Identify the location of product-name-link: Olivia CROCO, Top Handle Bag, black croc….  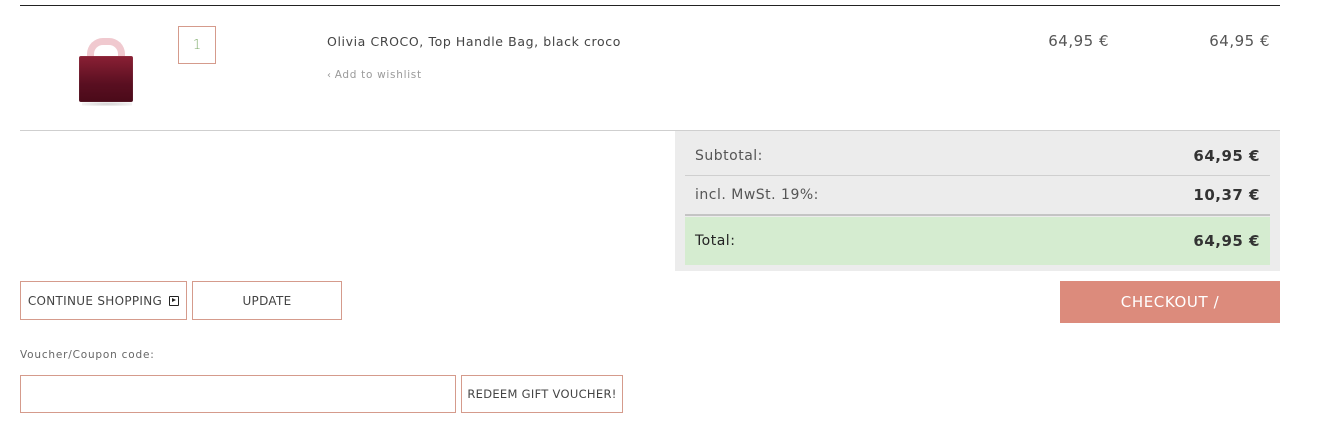
(474, 41).